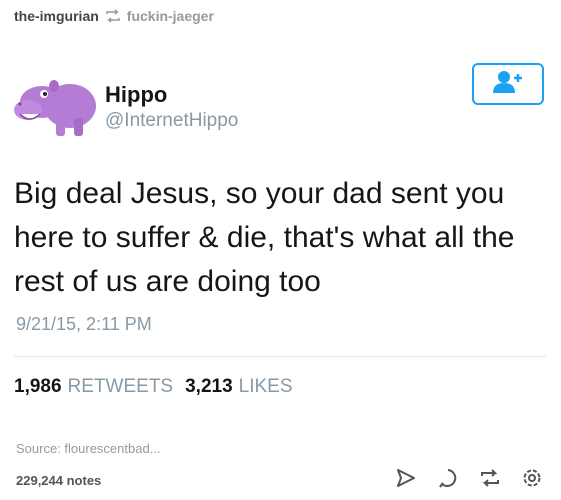 Image resolution: width=561 pixels, height=500 pixels. Describe the element at coordinates (265, 386) in the screenshot. I see `likes-label: LIKES` at that location.